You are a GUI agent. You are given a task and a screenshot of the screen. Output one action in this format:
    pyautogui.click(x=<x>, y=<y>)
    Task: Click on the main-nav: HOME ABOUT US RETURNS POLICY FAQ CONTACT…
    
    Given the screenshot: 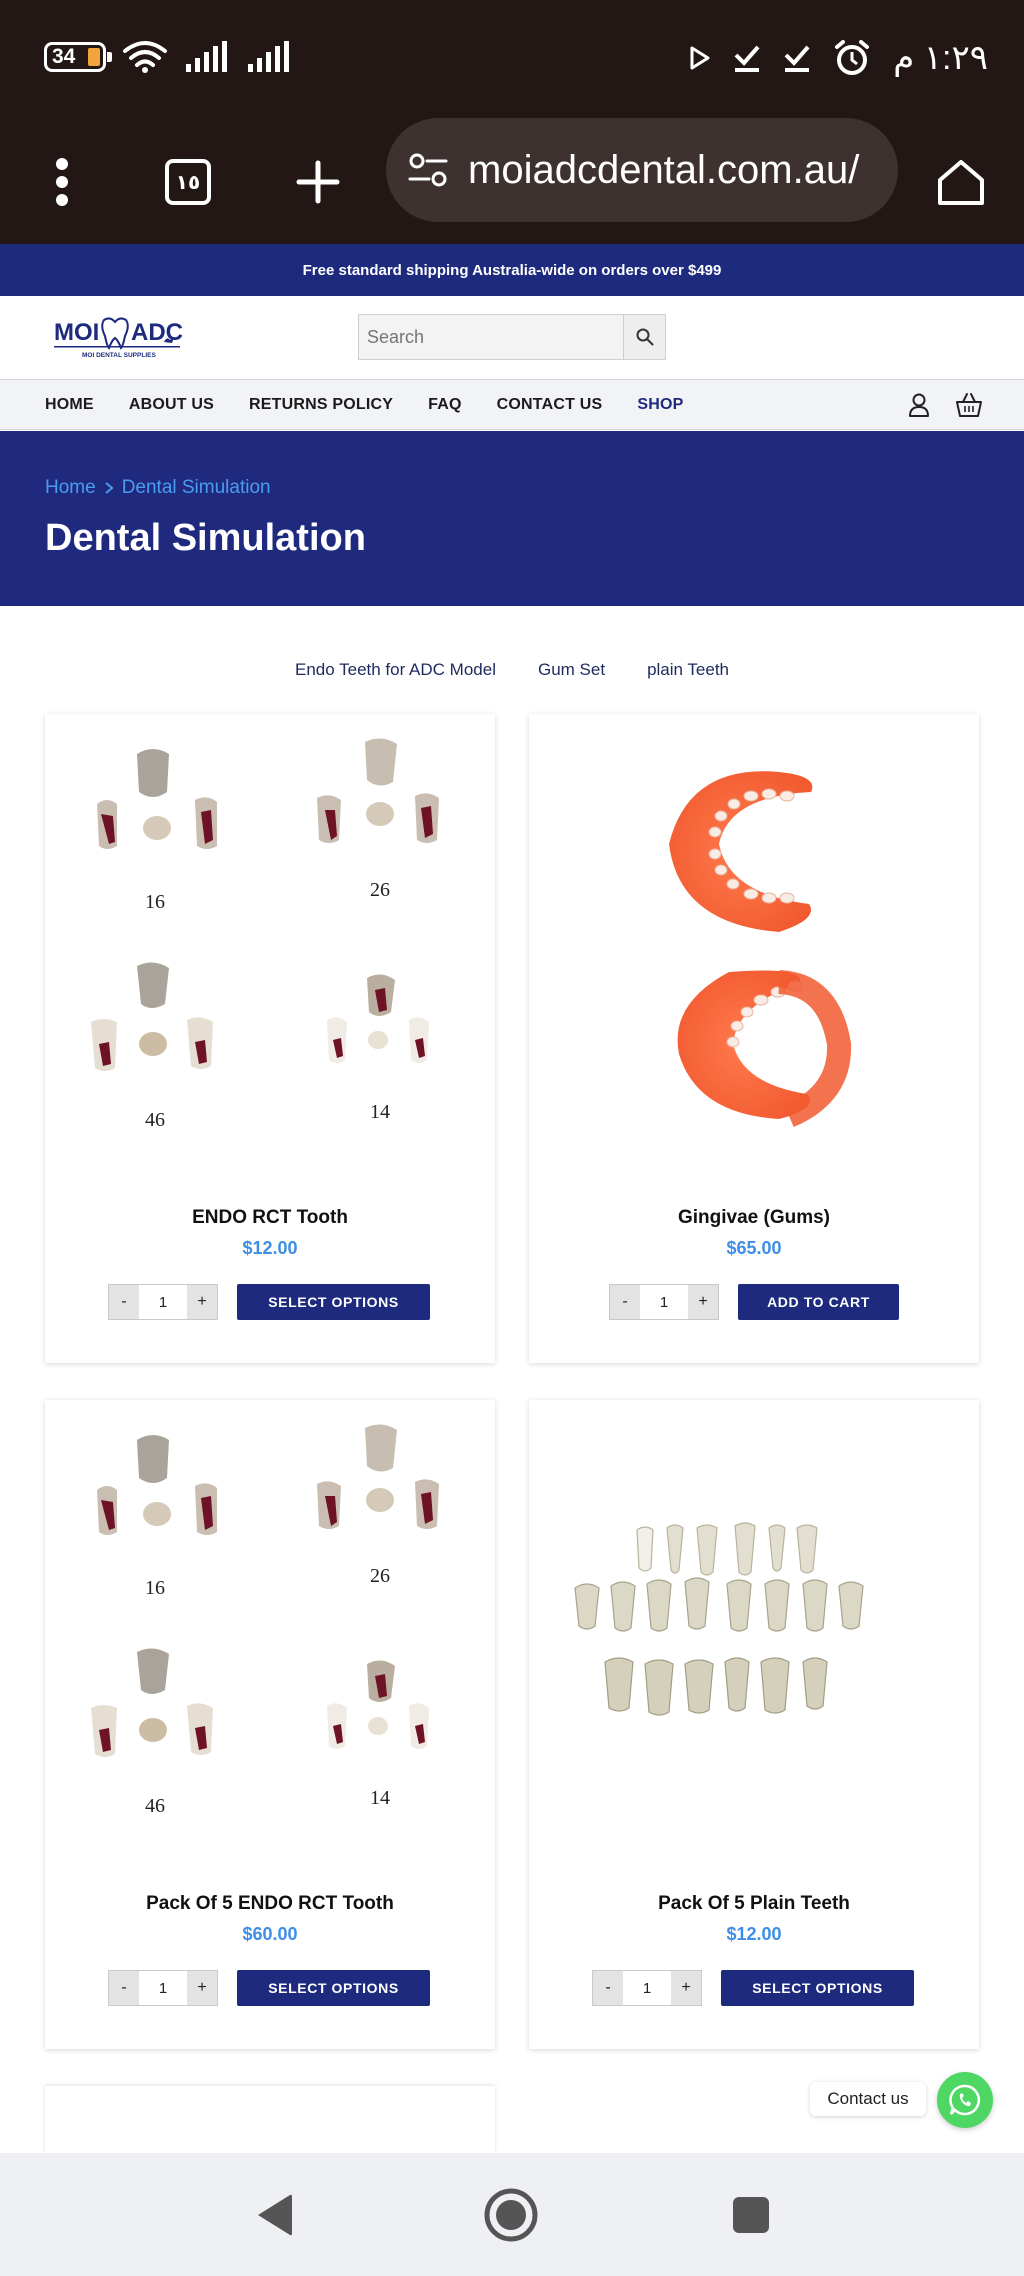 What is the action you would take?
    pyautogui.click(x=512, y=405)
    